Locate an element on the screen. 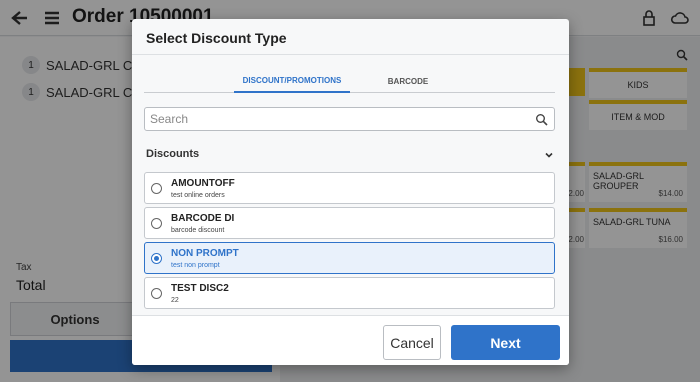  search-input: Search is located at coordinates (349, 119).